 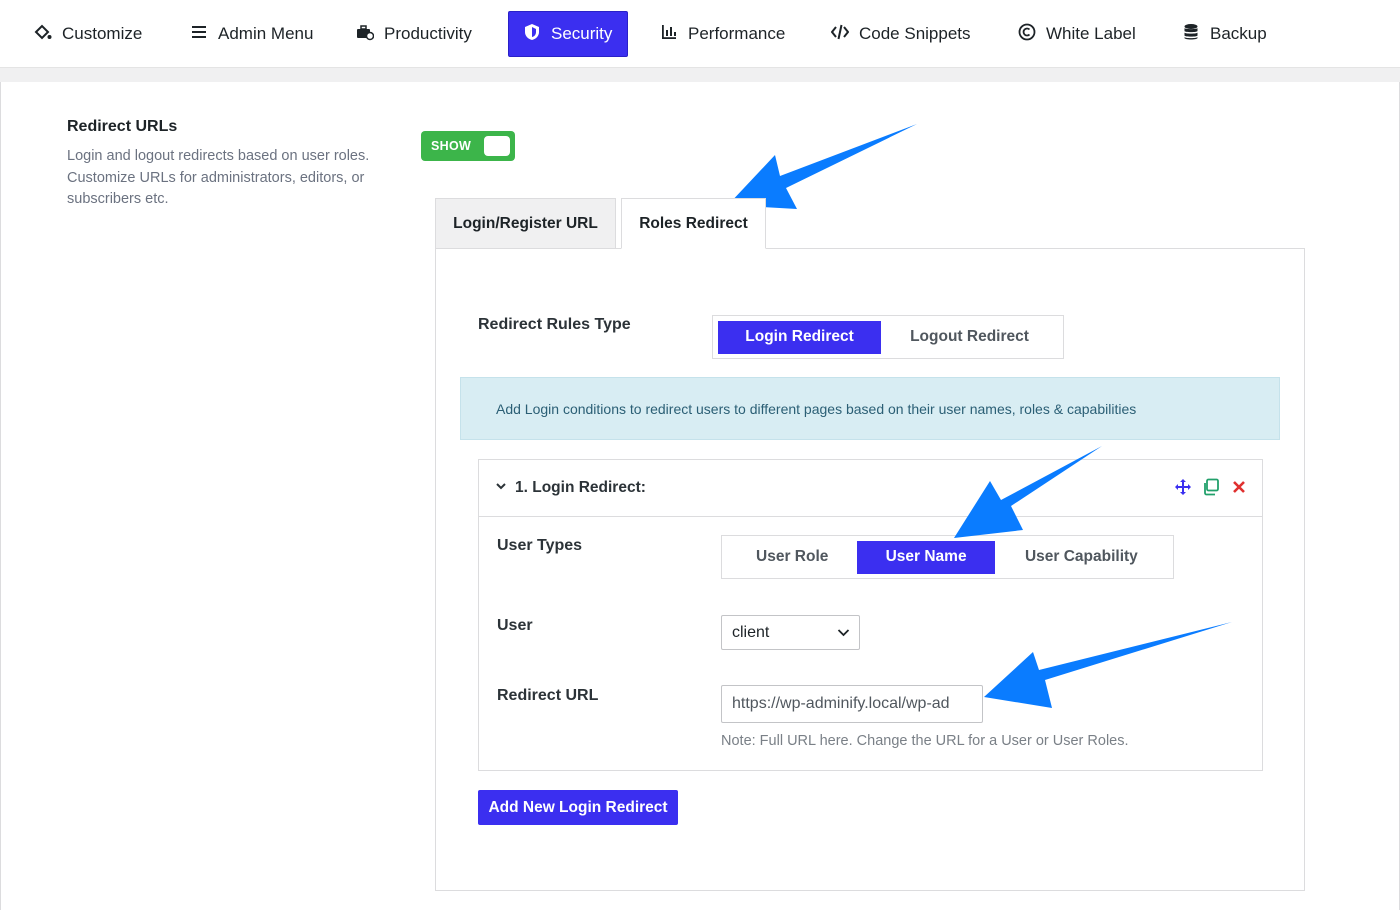 What do you see at coordinates (870, 488) in the screenshot?
I see `login-redirect-item-header: 1. Login Redirect:` at bounding box center [870, 488].